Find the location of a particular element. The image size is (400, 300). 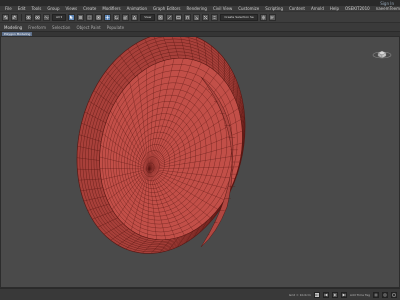

undo-button is located at coordinates (5, 17).